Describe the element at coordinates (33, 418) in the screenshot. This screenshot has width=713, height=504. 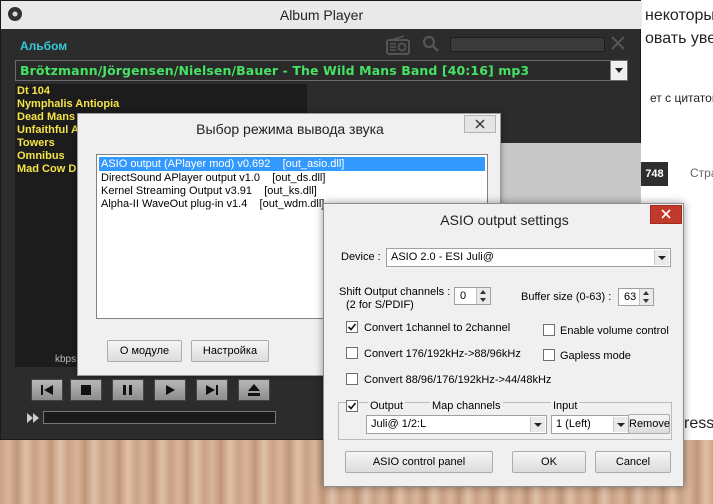
I see `fast-forward-icon` at that location.